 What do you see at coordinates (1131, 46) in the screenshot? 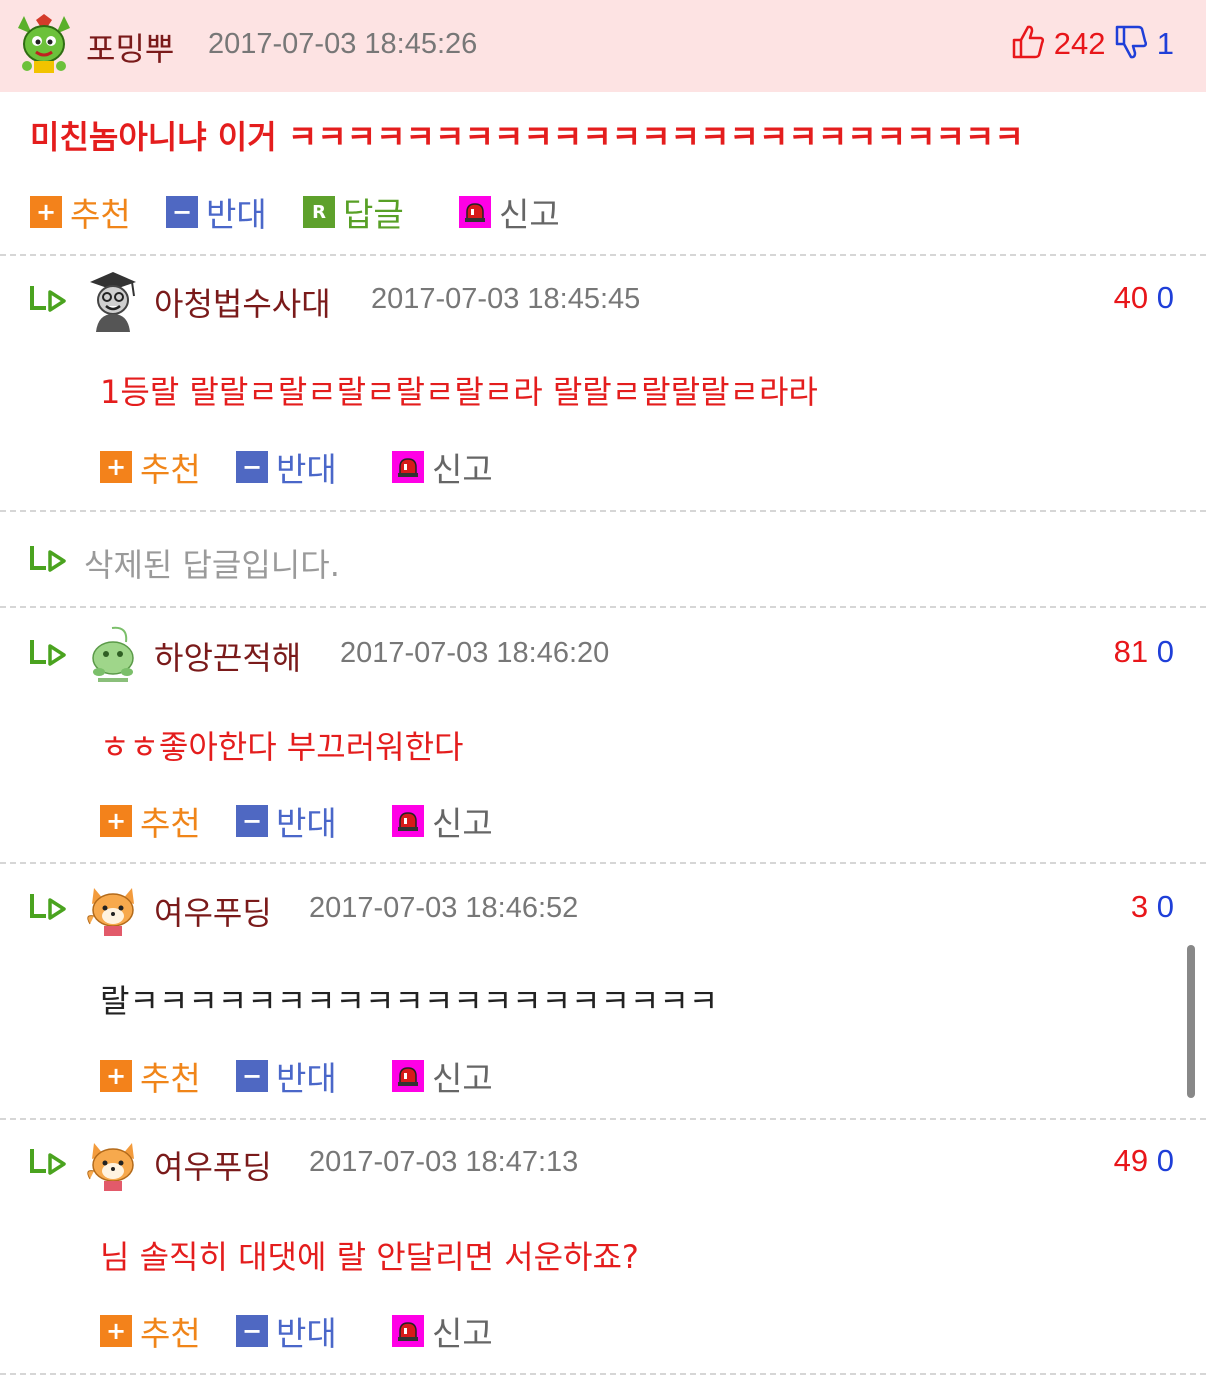
I see `thumbs-down-icon` at bounding box center [1131, 46].